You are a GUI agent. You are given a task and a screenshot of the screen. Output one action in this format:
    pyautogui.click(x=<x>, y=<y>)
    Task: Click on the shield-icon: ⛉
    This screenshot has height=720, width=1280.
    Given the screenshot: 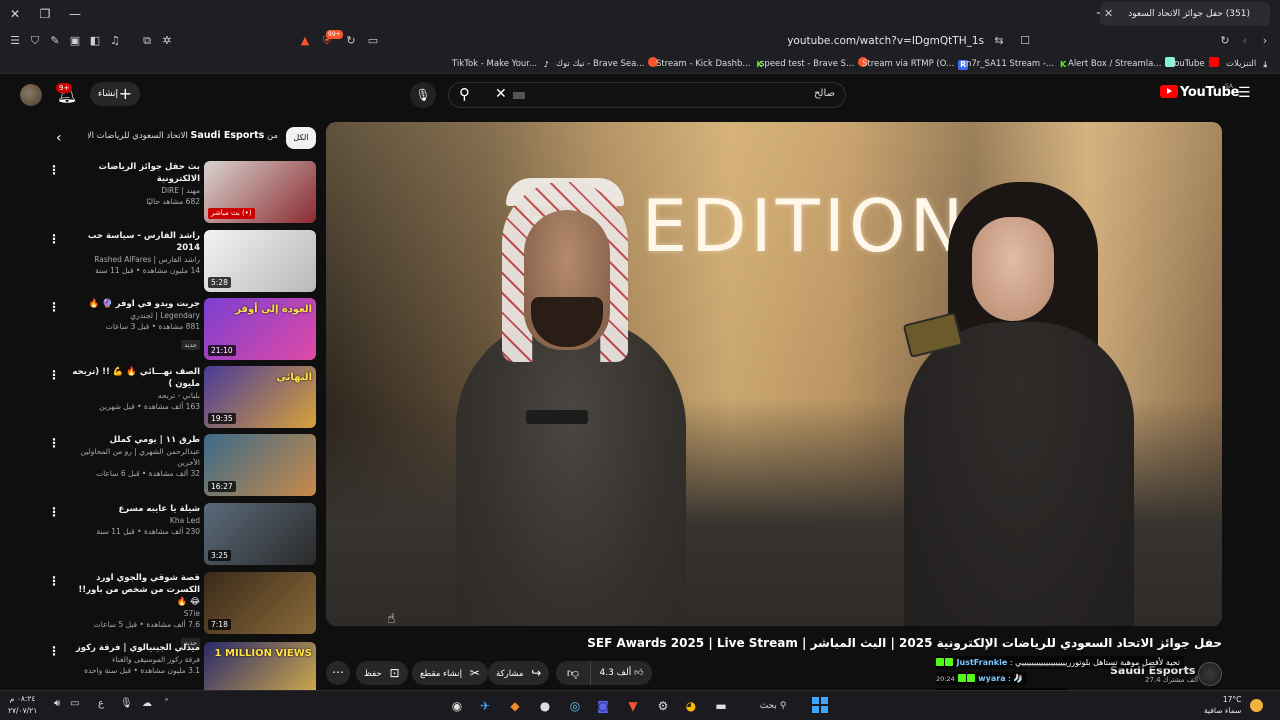 What is the action you would take?
    pyautogui.click(x=35, y=41)
    